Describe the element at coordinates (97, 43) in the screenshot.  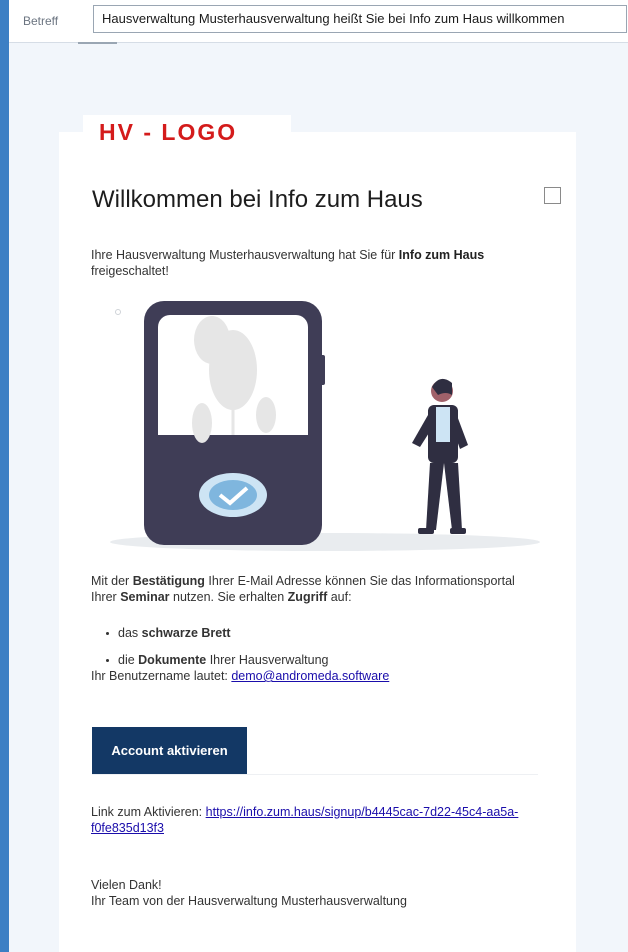
I see `tab-indicator` at that location.